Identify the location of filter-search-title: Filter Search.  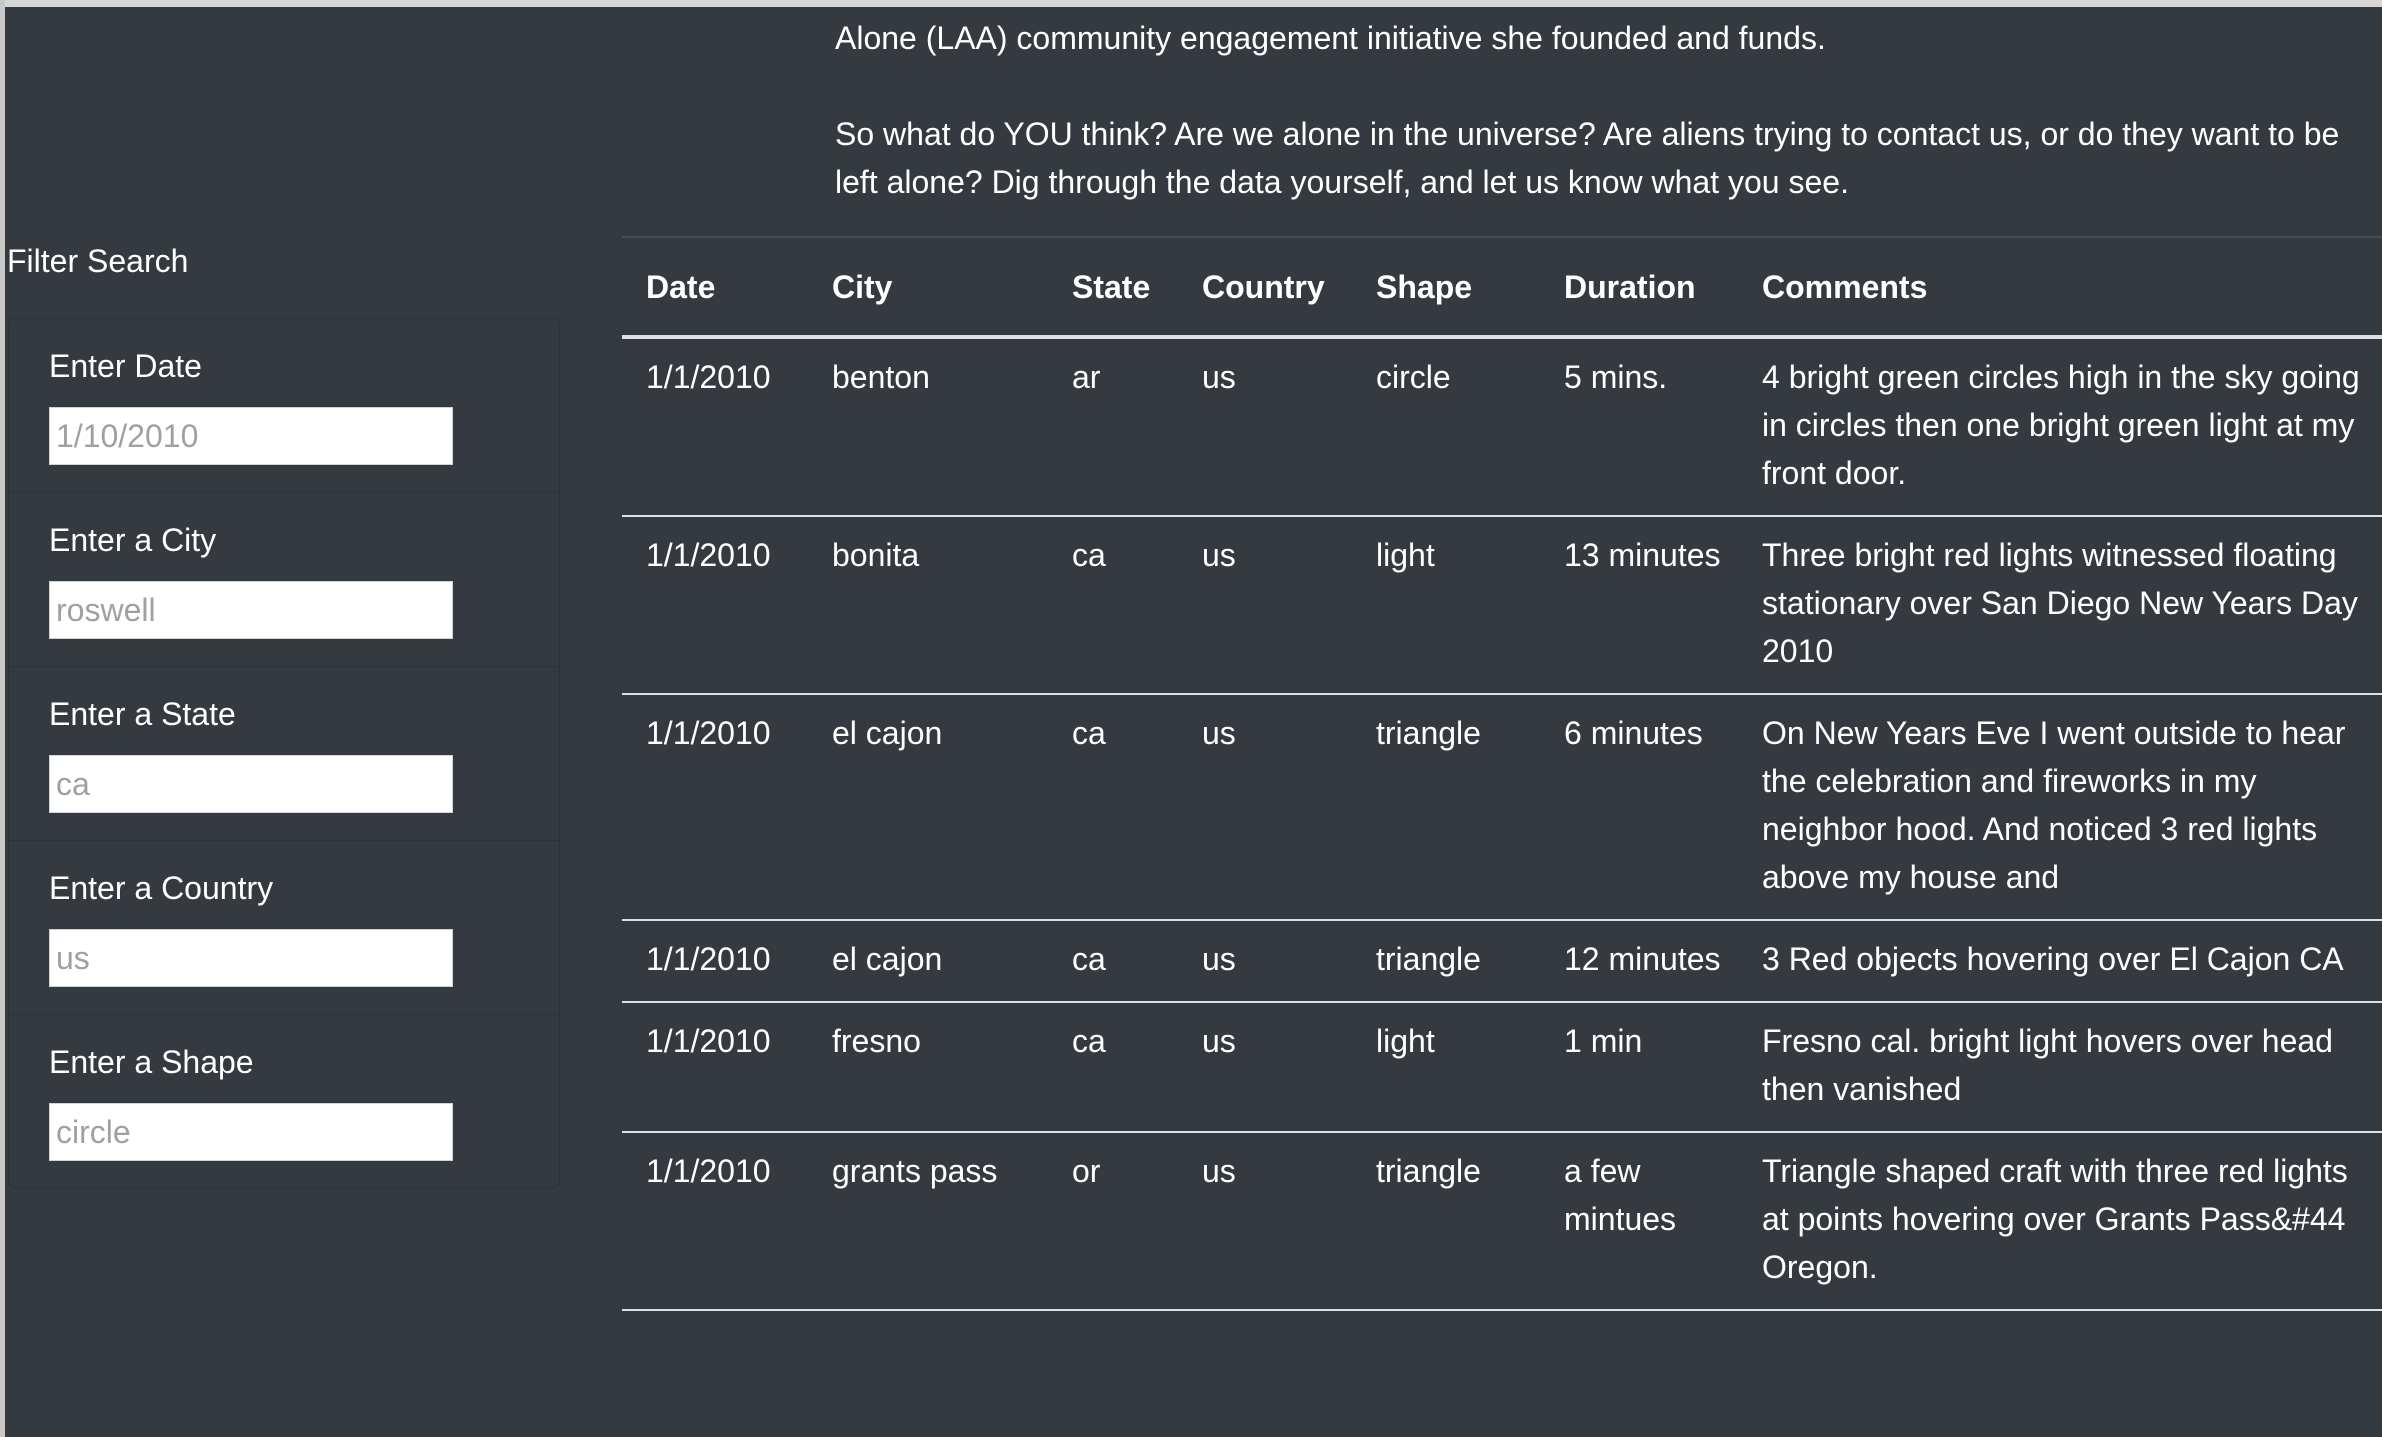
(98, 261).